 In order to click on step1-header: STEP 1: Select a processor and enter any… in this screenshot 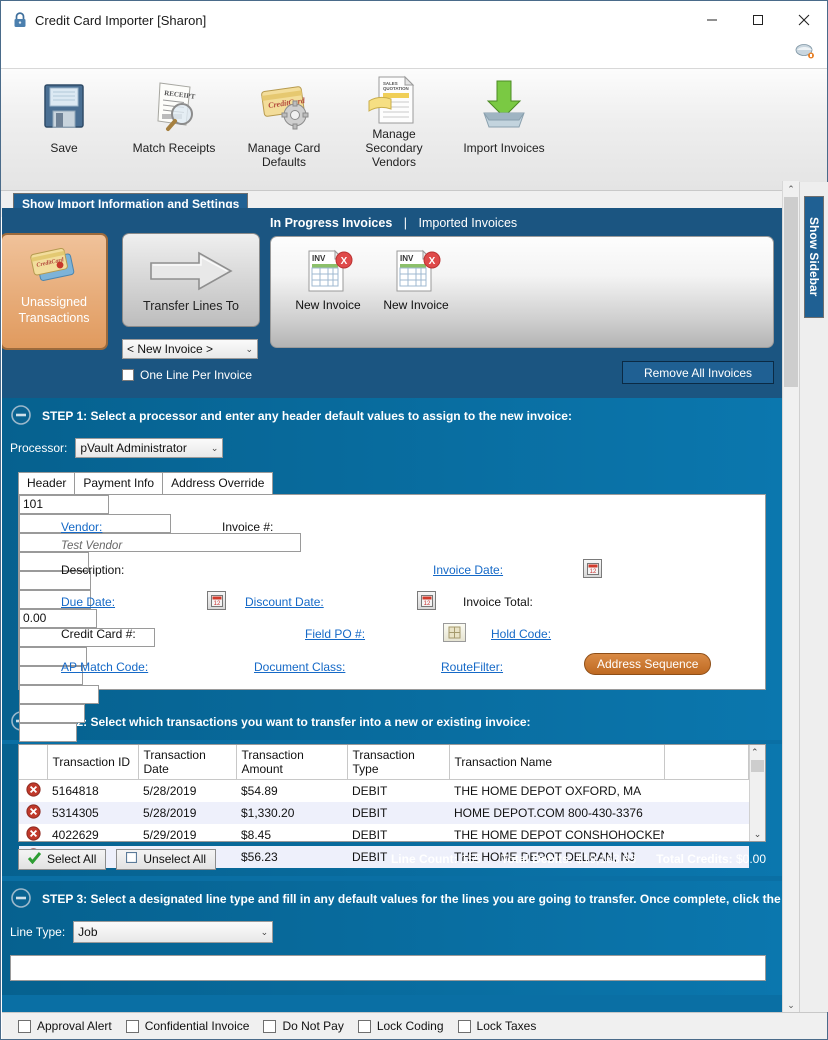, I will do `click(392, 416)`.